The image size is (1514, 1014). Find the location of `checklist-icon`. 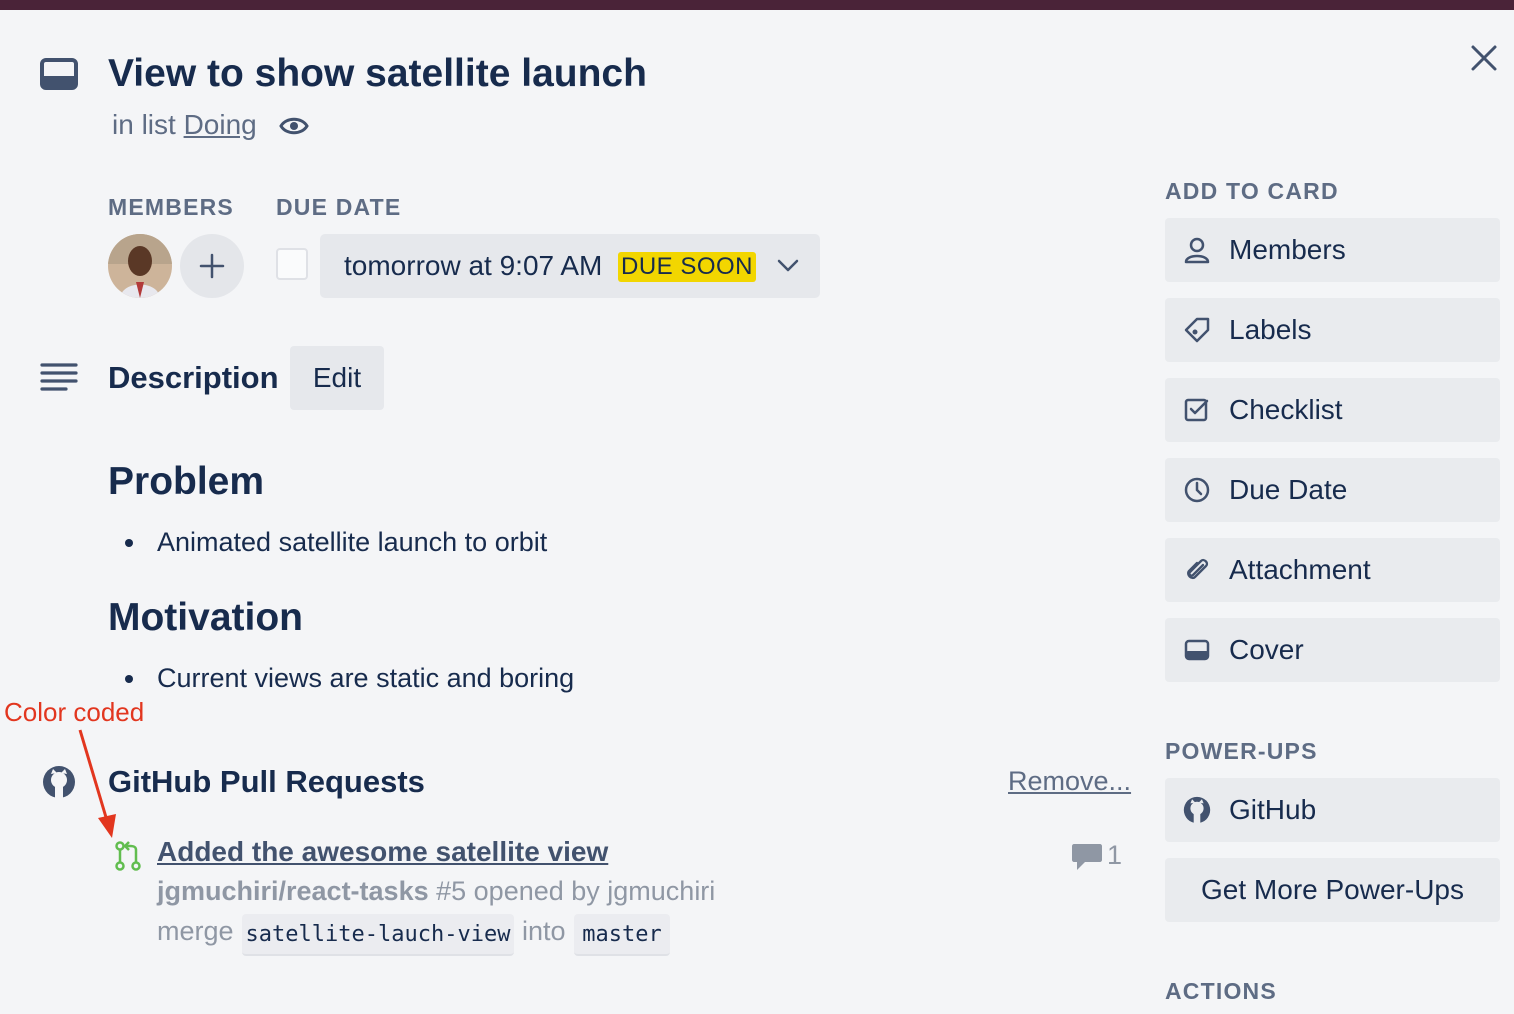

checklist-icon is located at coordinates (1197, 410).